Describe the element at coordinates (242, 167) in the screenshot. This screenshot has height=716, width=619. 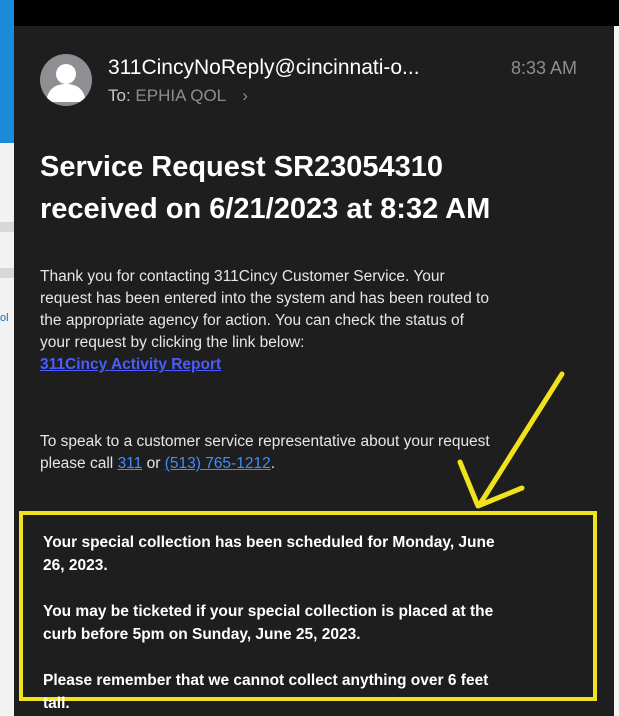
I see `subject-line: Service Request SR23054310` at that location.